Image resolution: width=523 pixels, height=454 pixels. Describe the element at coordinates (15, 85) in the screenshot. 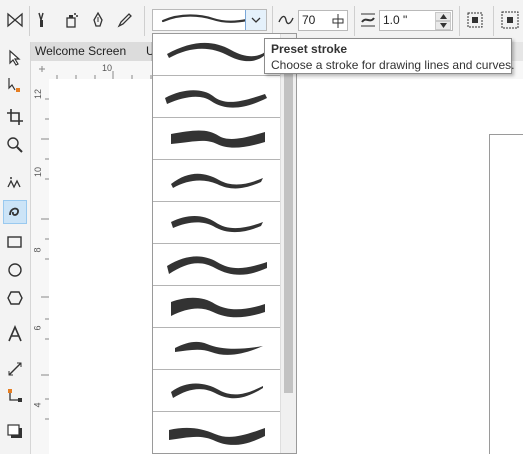

I see `shape-tool-icon` at that location.